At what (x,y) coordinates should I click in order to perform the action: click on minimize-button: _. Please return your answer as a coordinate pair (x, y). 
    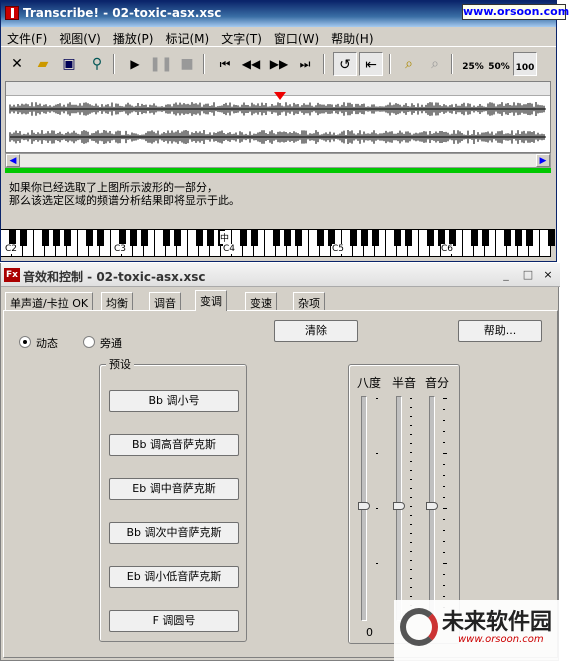
    Looking at the image, I should click on (506, 275).